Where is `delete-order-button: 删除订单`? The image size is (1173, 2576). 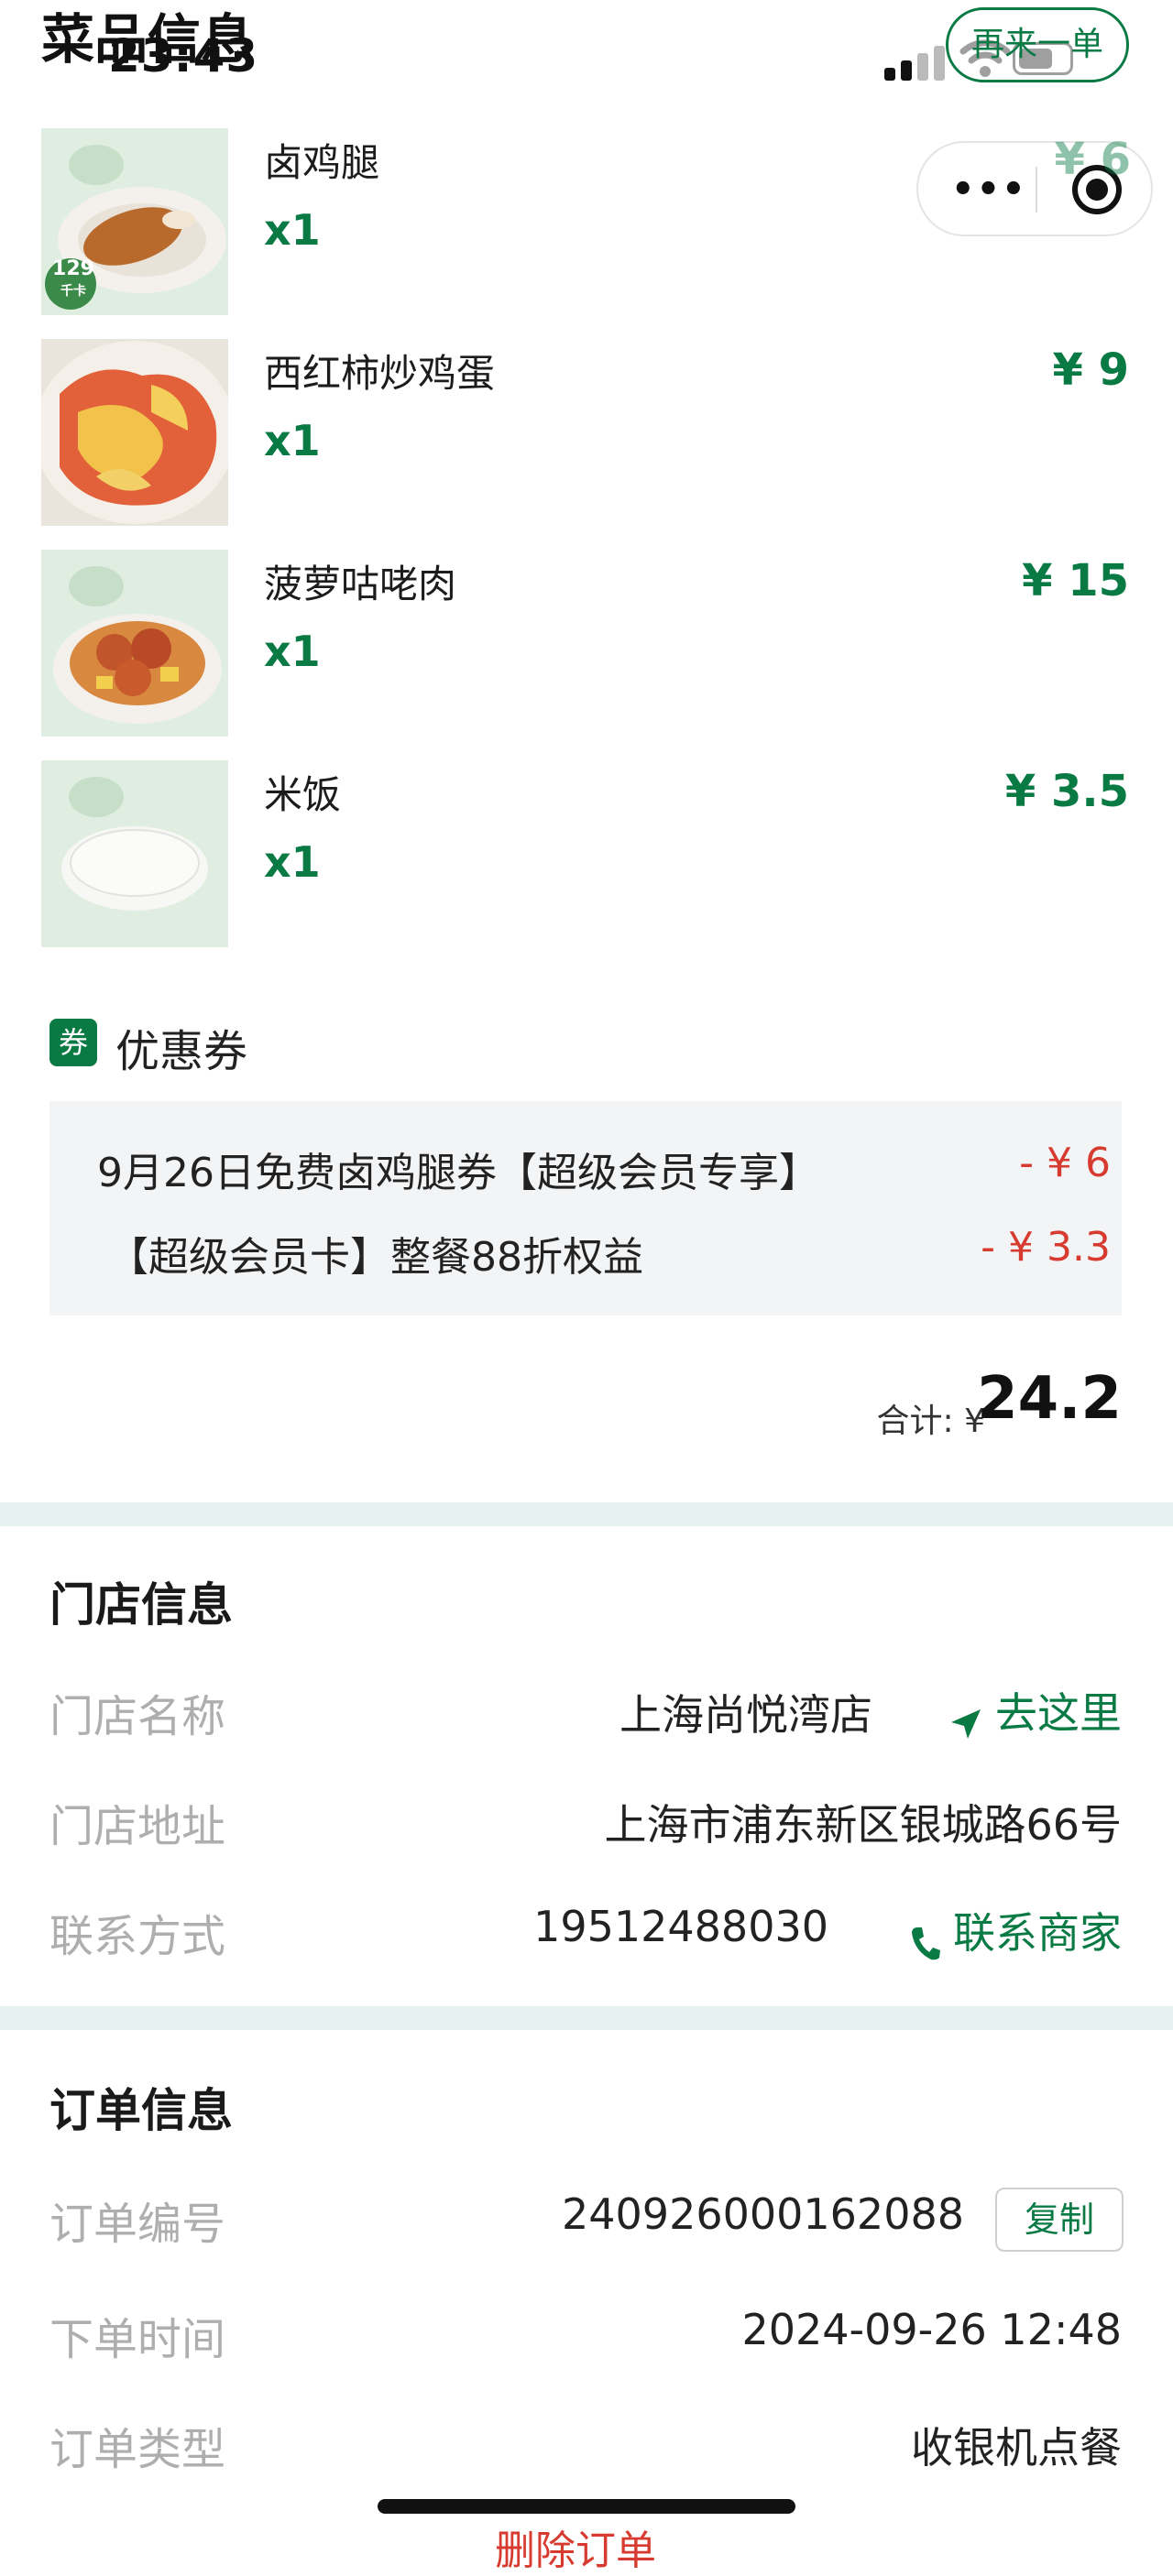
delete-order-button: 删除订单 is located at coordinates (575, 2547).